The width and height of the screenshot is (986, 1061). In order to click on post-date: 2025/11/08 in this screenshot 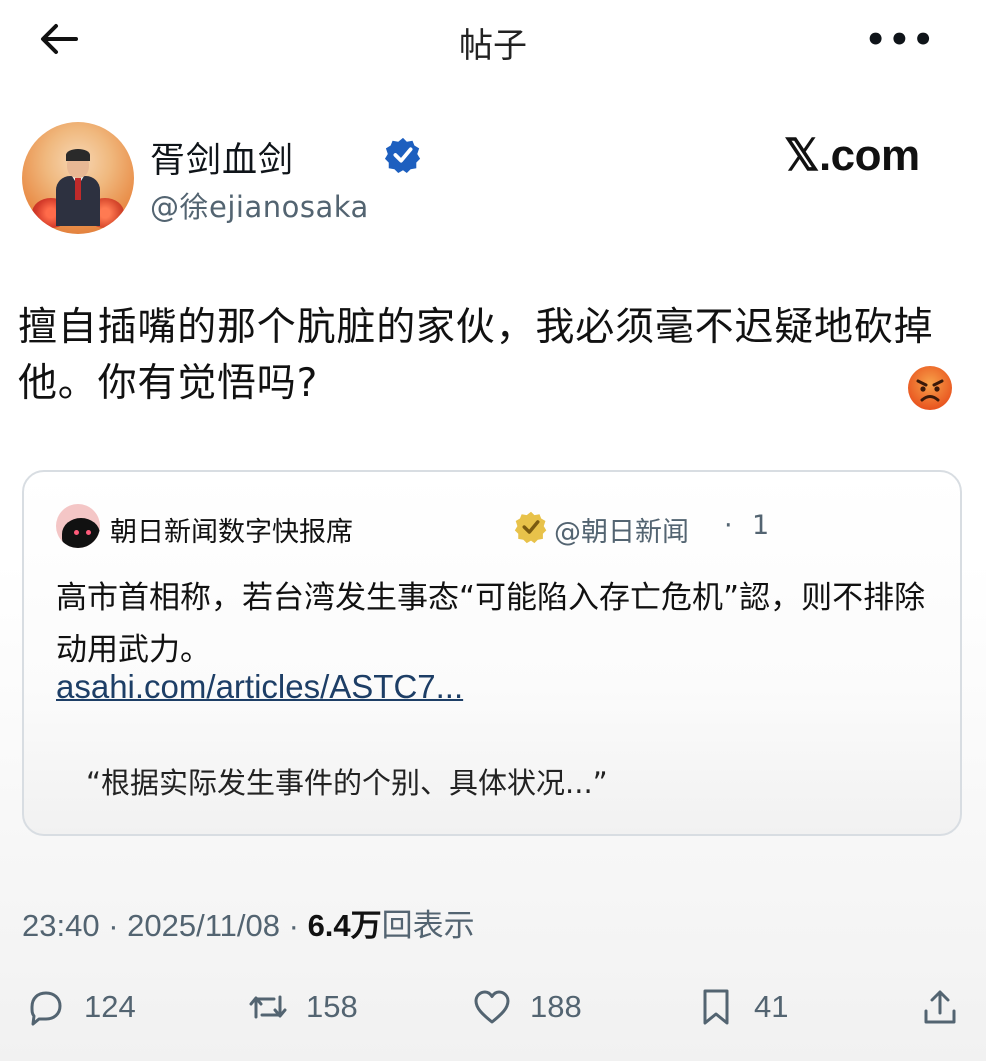, I will do `click(203, 925)`.